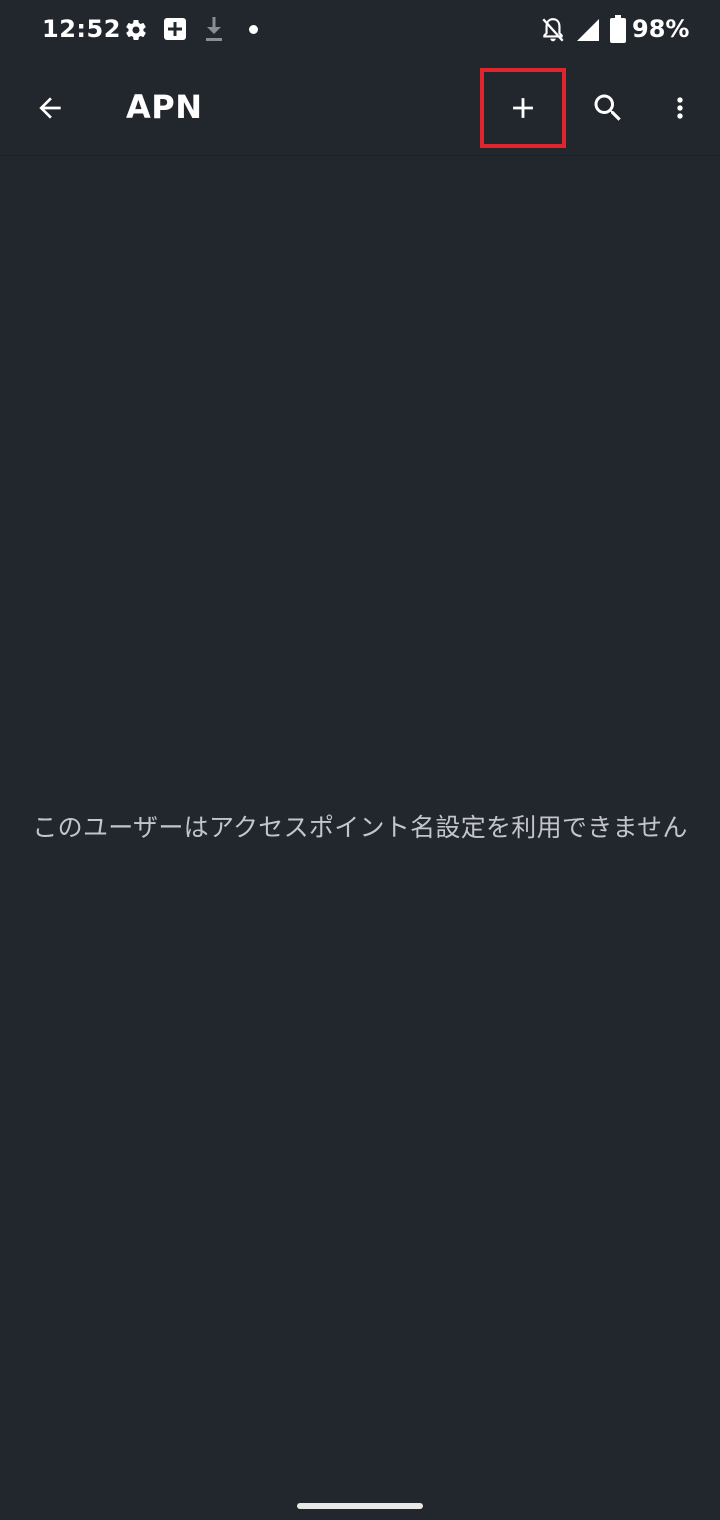 Image resolution: width=720 pixels, height=1520 pixels. What do you see at coordinates (253, 29) in the screenshot?
I see `dot-icon` at bounding box center [253, 29].